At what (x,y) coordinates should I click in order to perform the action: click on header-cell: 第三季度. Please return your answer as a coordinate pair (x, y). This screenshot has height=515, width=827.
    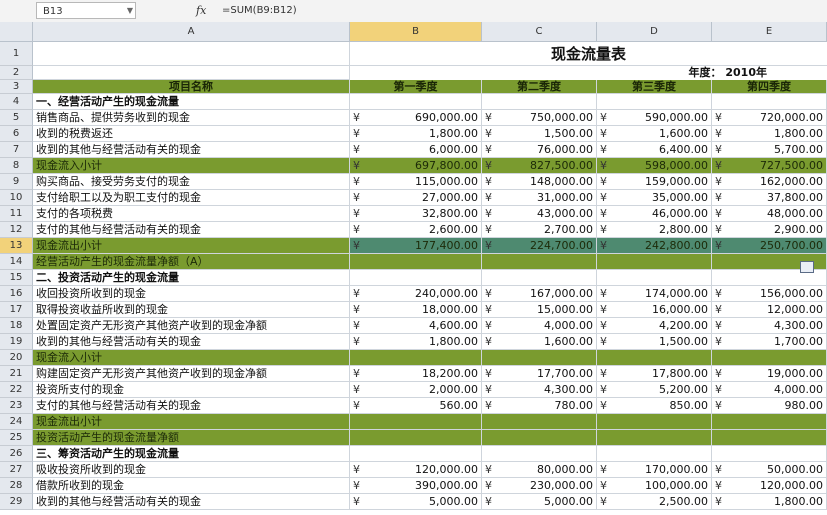
    Looking at the image, I should click on (654, 87).